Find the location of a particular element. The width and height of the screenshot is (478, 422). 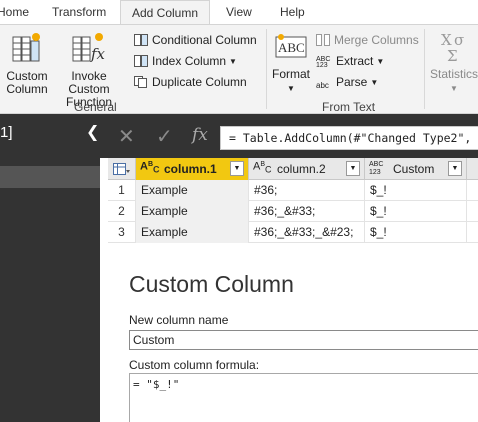

any-type-icon: ABC 123 is located at coordinates (376, 168).